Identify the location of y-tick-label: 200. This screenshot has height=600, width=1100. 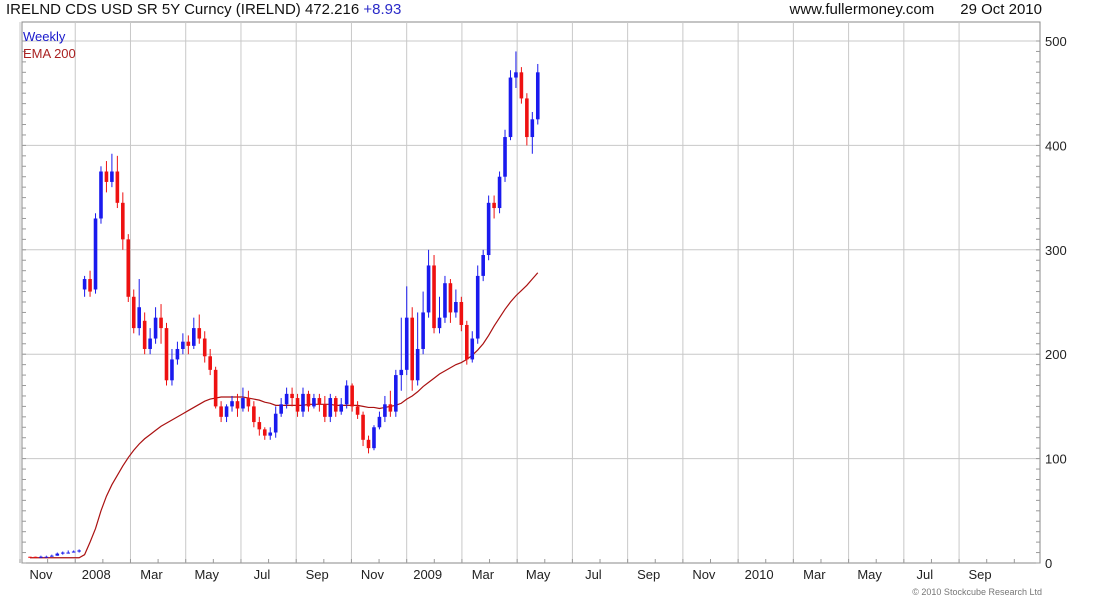
(1056, 354).